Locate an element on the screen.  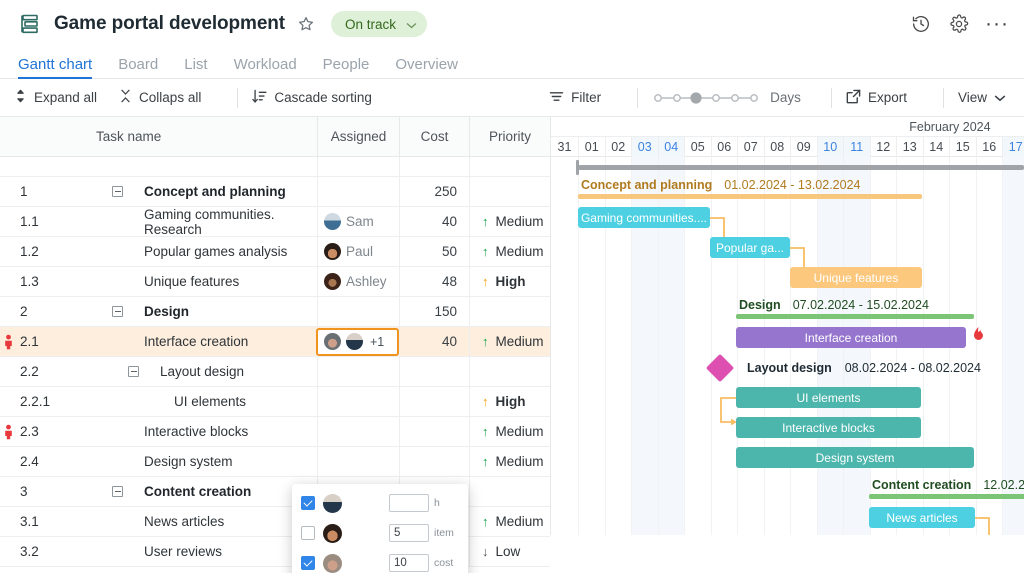
day-cell: 01 is located at coordinates (591, 147).